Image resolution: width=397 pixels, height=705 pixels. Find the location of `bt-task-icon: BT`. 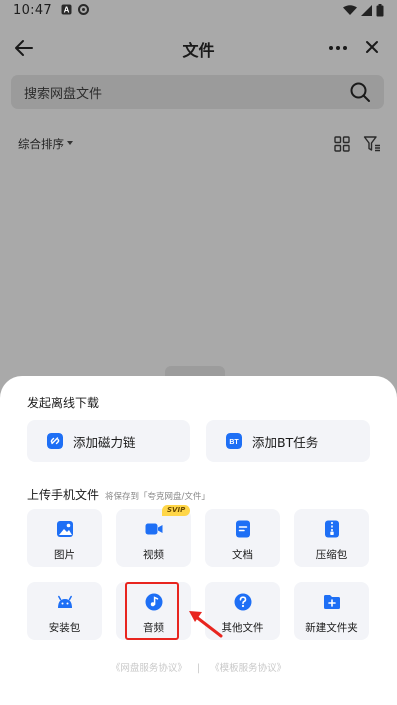

bt-task-icon: BT is located at coordinates (234, 441).